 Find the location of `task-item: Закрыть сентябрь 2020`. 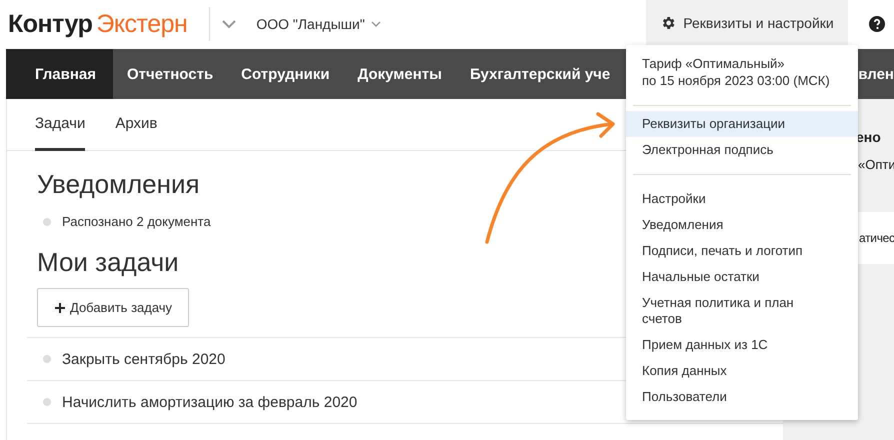

task-item: Закрыть сентябрь 2020 is located at coordinates (144, 359).